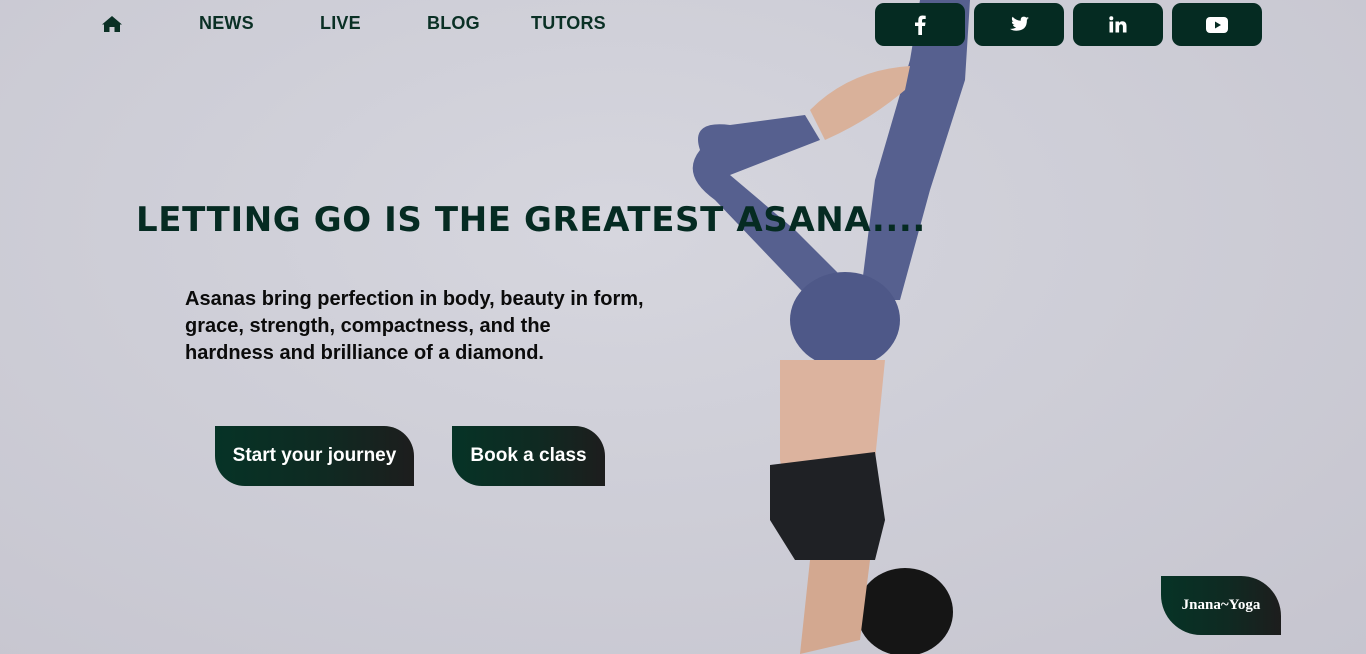  I want to click on brand-badge: Jnana~Yoga, so click(1221, 605).